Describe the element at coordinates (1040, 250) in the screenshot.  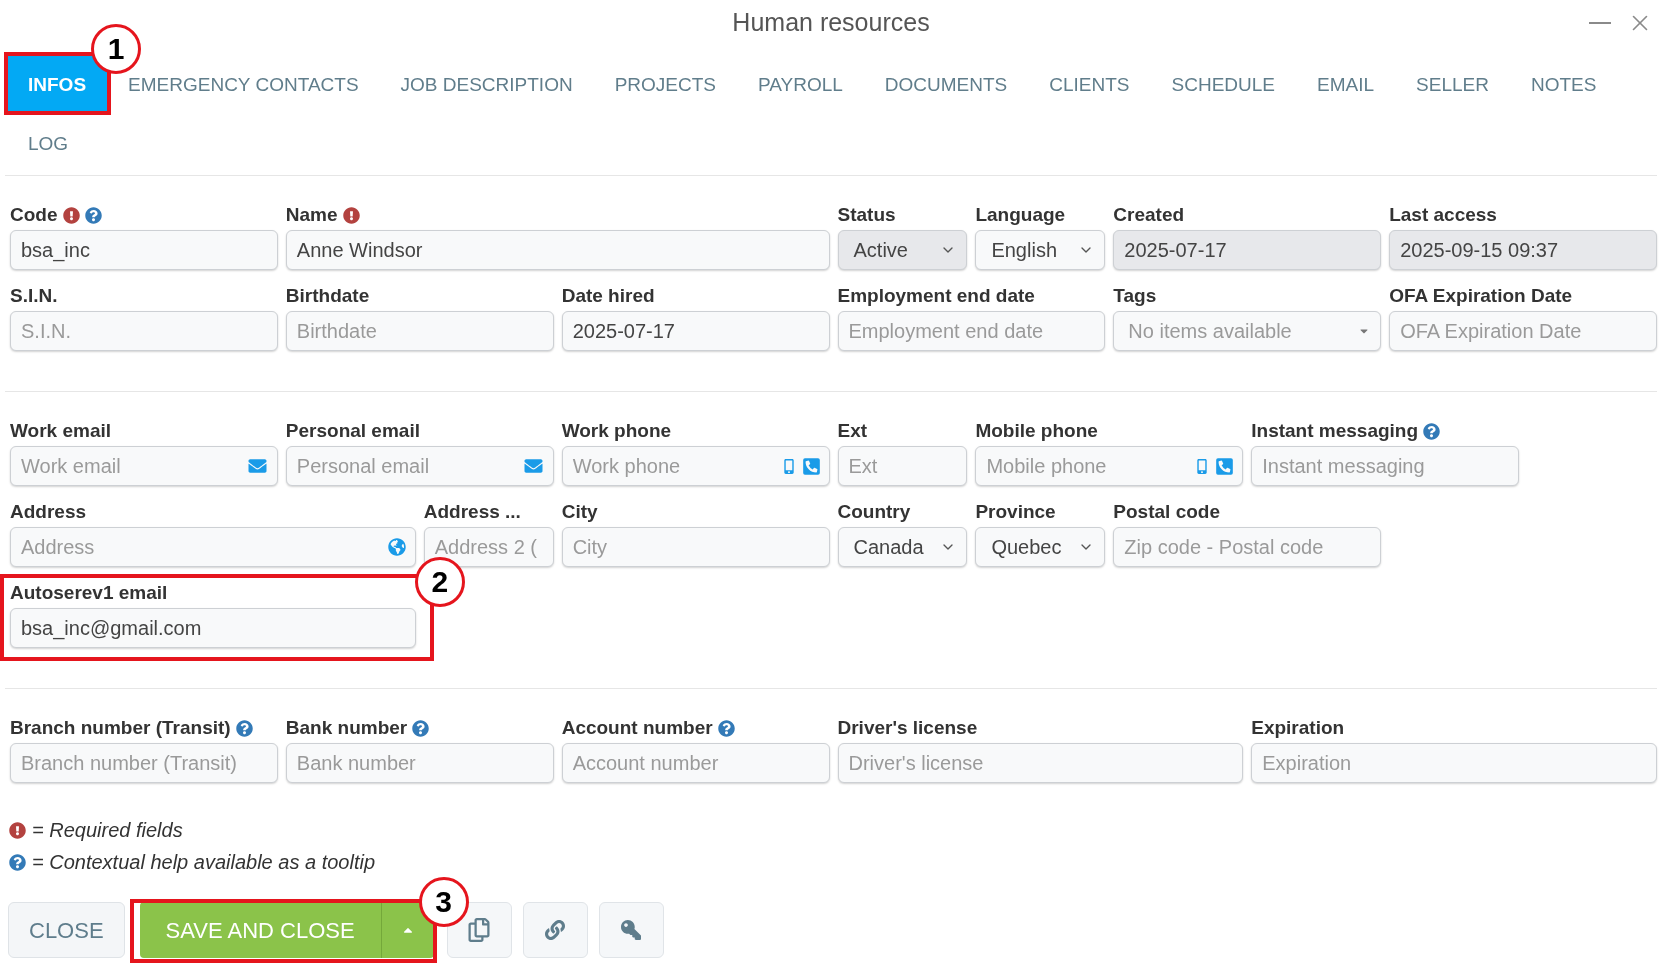
I see `dropdown: English` at that location.